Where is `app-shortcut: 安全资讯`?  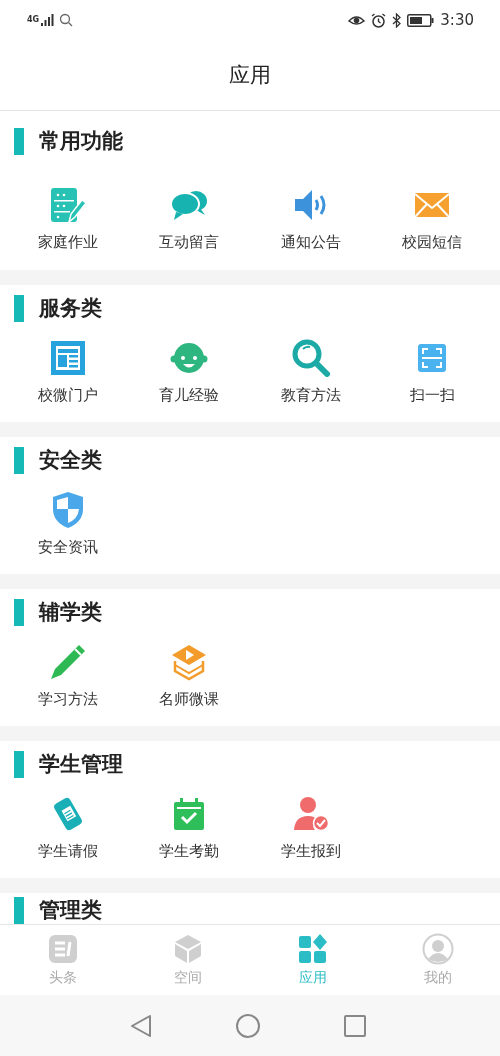 app-shortcut: 安全资讯 is located at coordinates (68, 524).